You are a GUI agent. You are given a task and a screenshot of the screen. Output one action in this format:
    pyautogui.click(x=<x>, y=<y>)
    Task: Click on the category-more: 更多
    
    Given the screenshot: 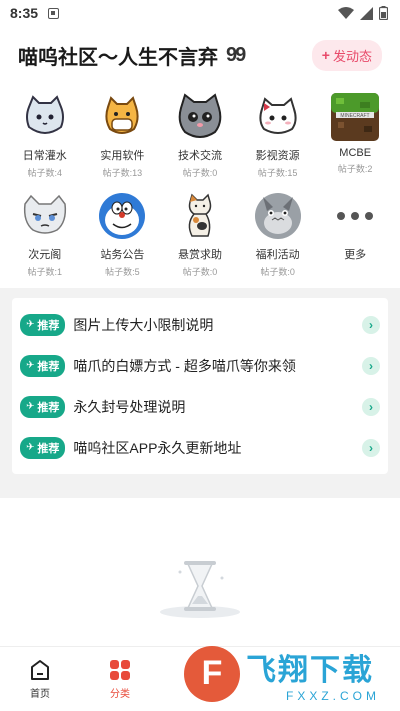 What is the action you would take?
    pyautogui.click(x=355, y=234)
    